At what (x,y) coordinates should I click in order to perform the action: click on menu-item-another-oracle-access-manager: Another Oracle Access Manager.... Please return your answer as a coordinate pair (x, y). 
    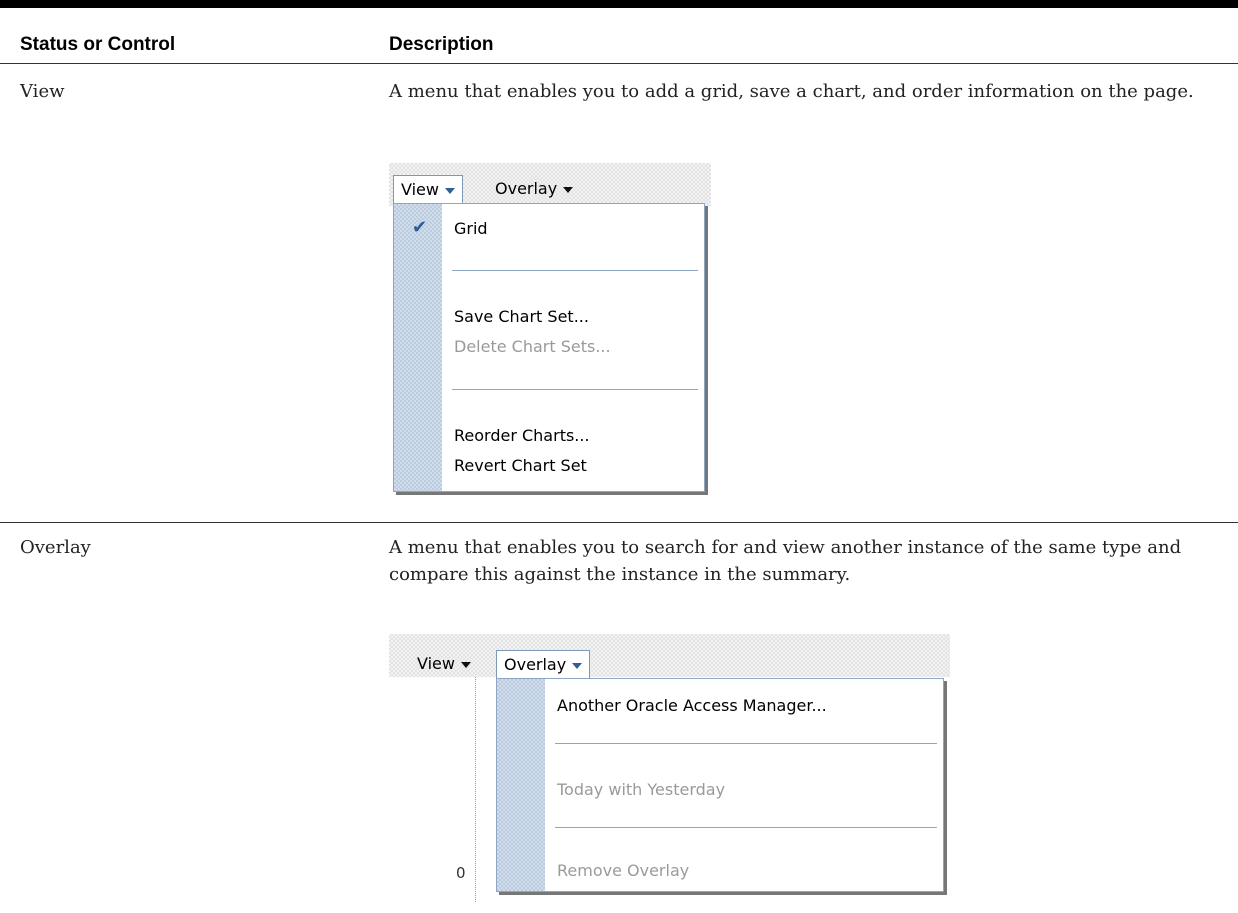
    Looking at the image, I should click on (692, 705).